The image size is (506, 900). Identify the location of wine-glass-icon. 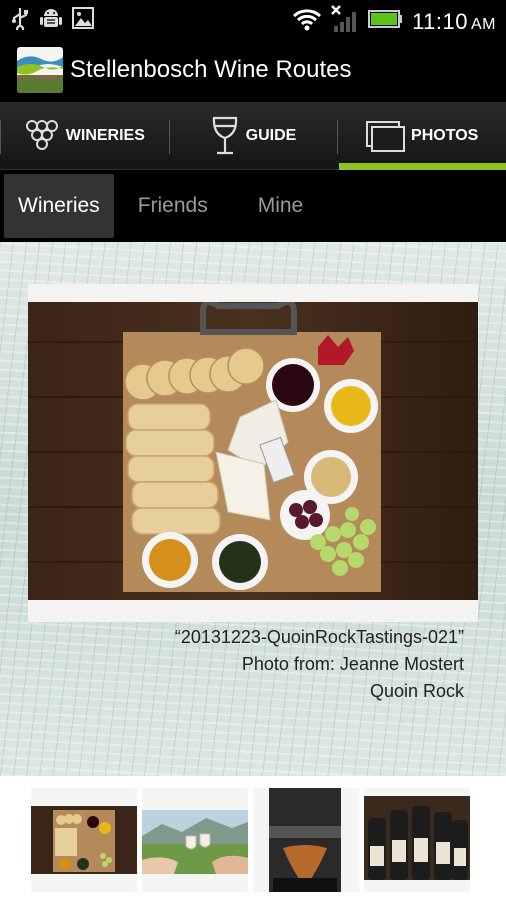
(225, 136).